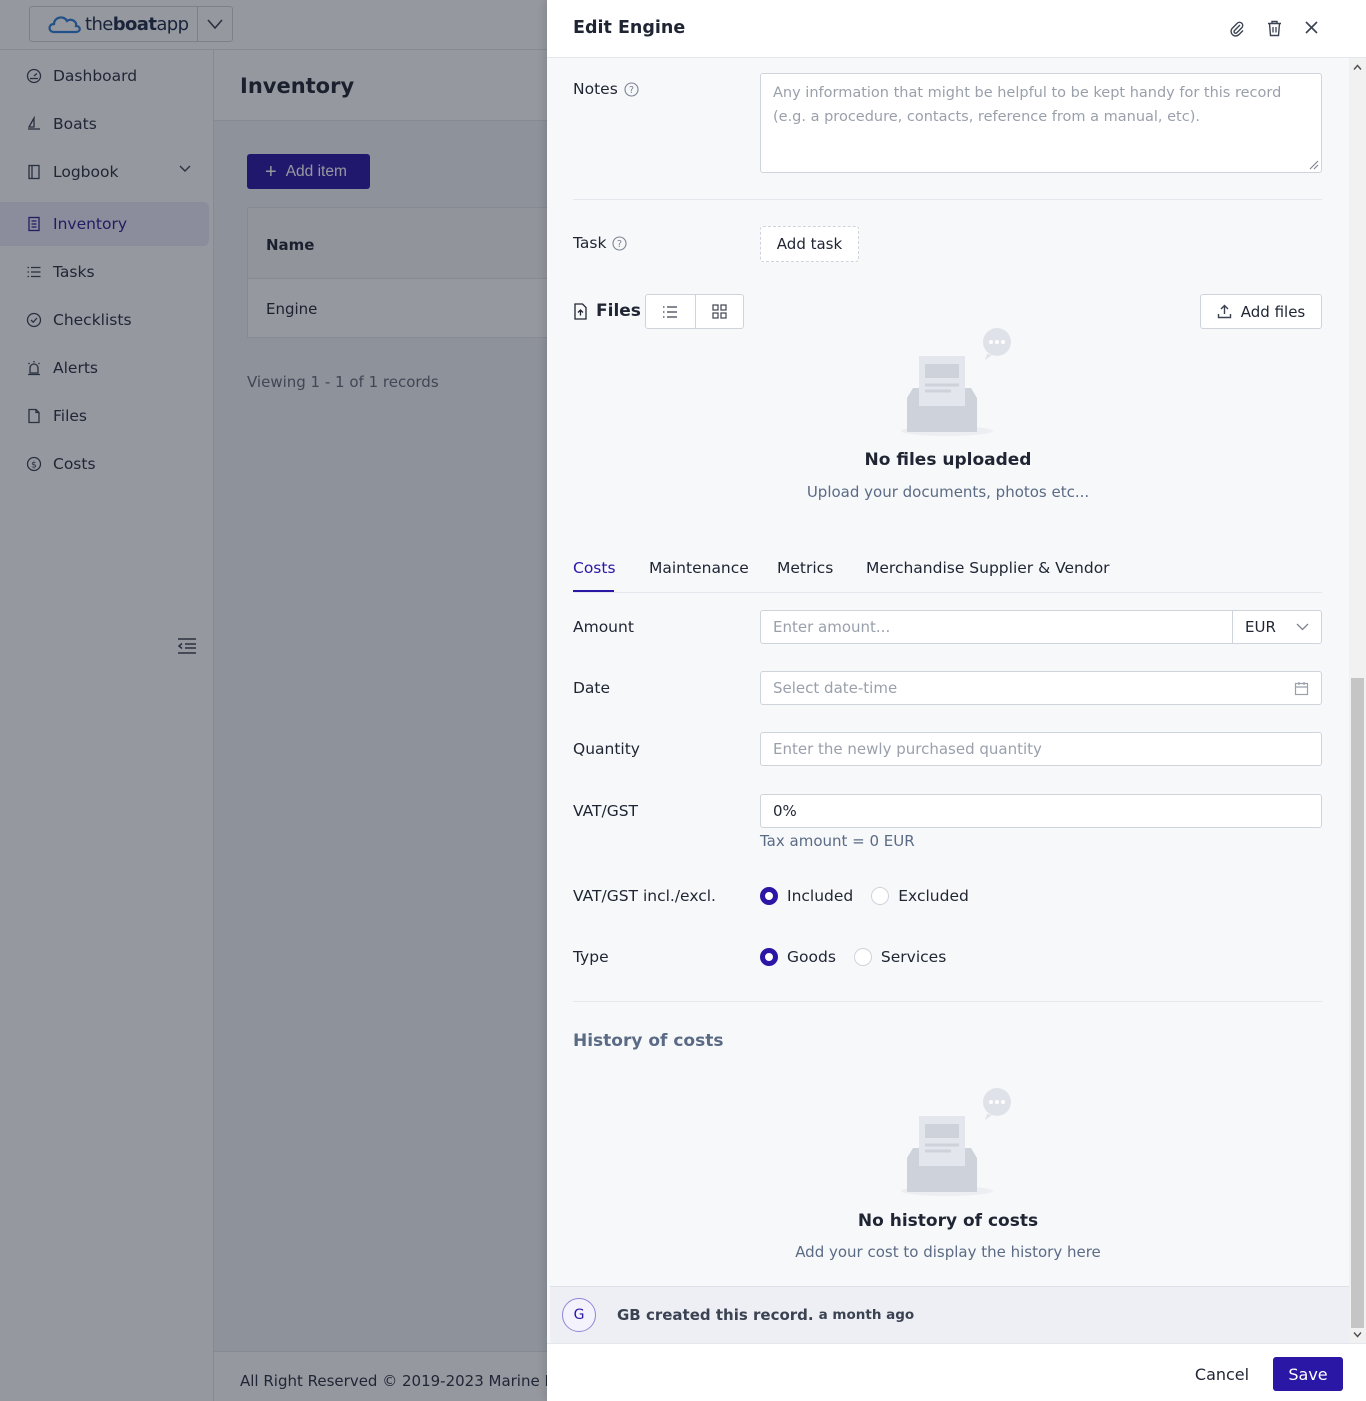  What do you see at coordinates (1222, 1374) in the screenshot?
I see `cancel-button: Cancel` at bounding box center [1222, 1374].